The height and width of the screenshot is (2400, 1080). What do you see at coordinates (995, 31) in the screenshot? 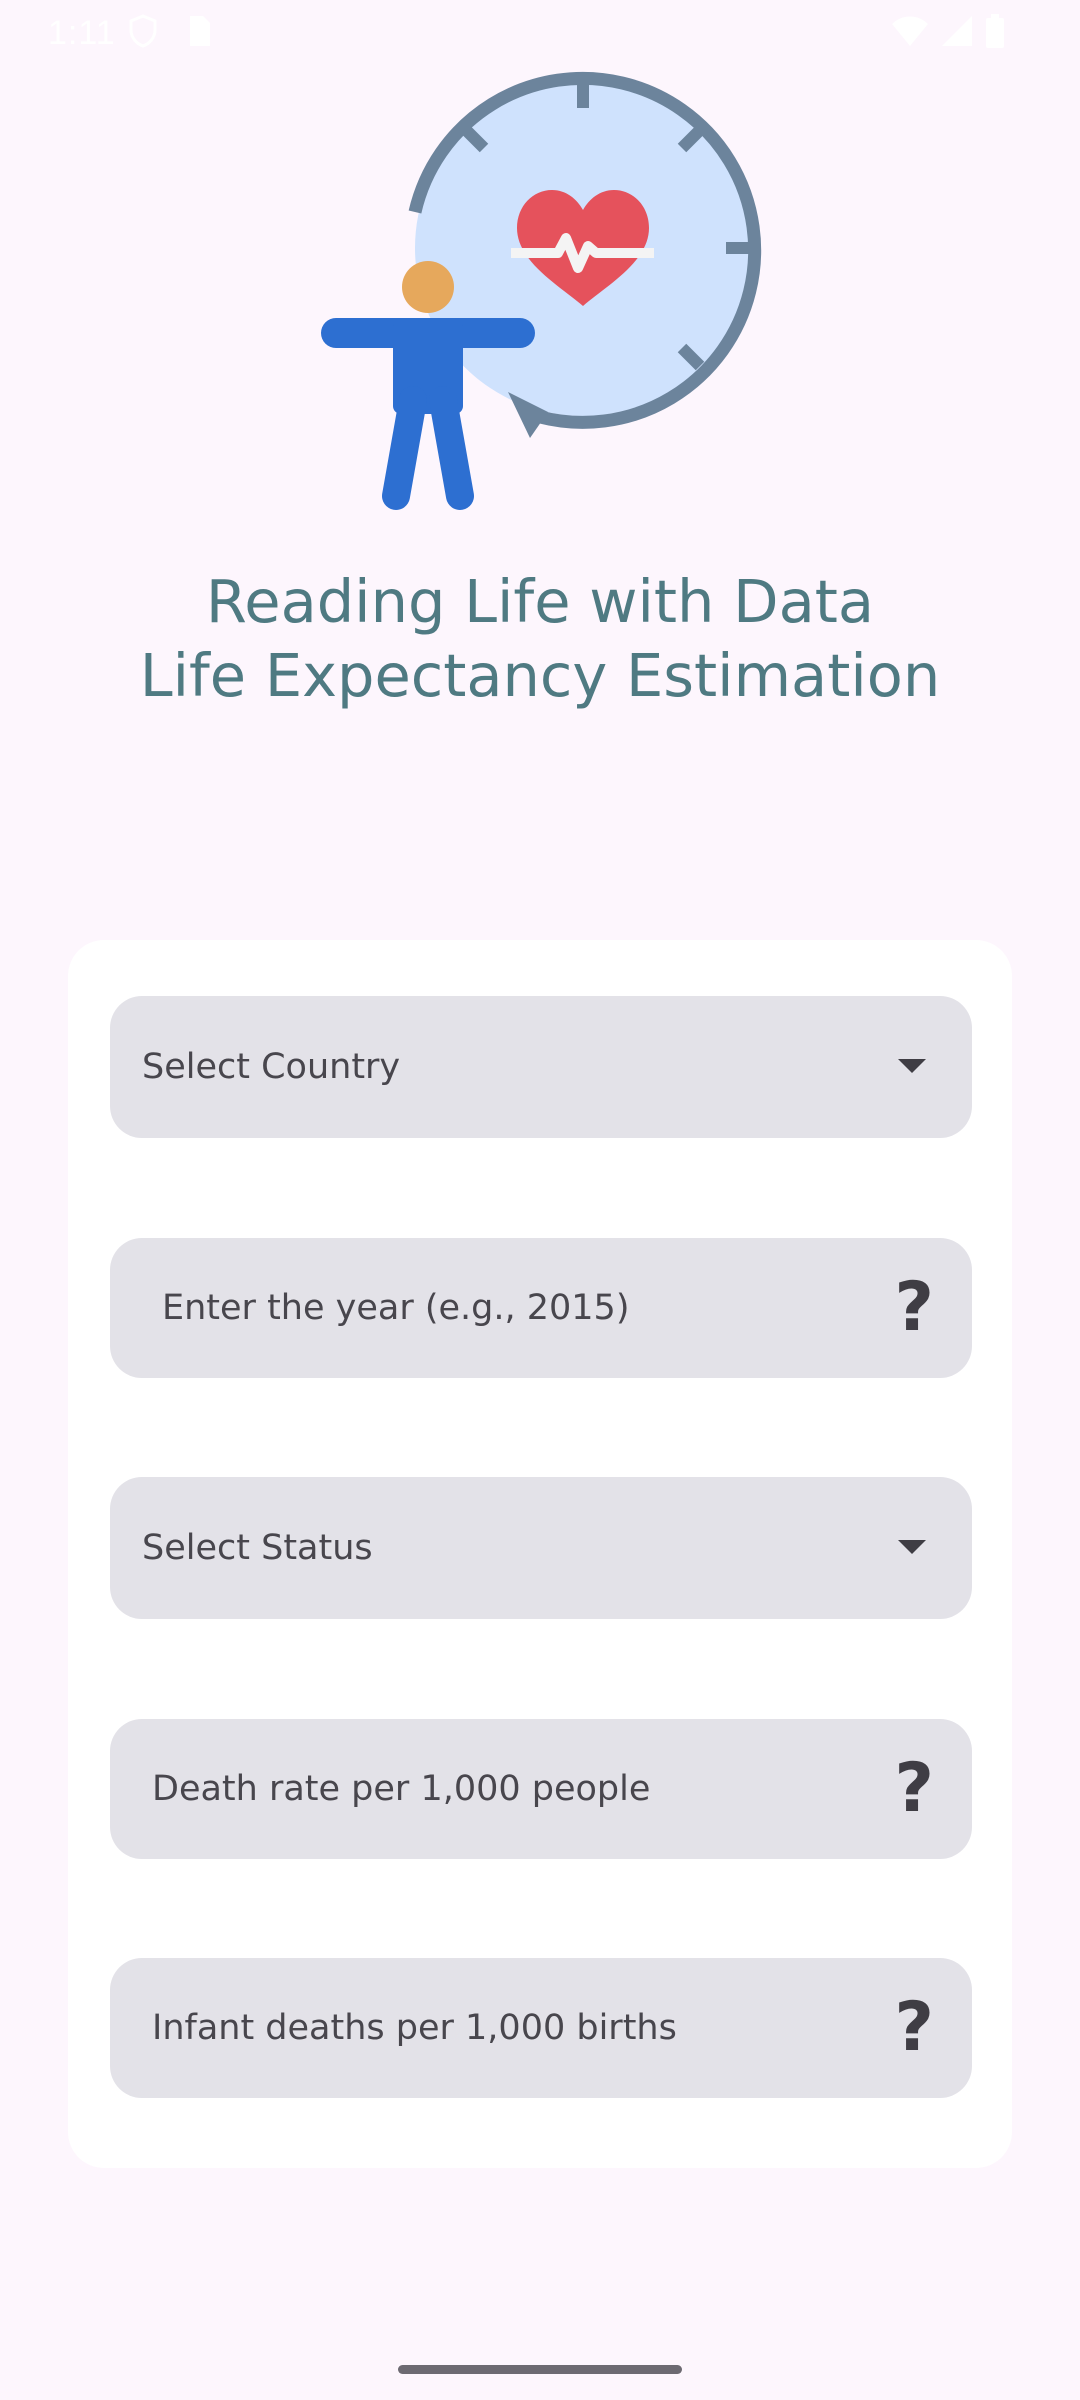
I see `battery-icon` at bounding box center [995, 31].